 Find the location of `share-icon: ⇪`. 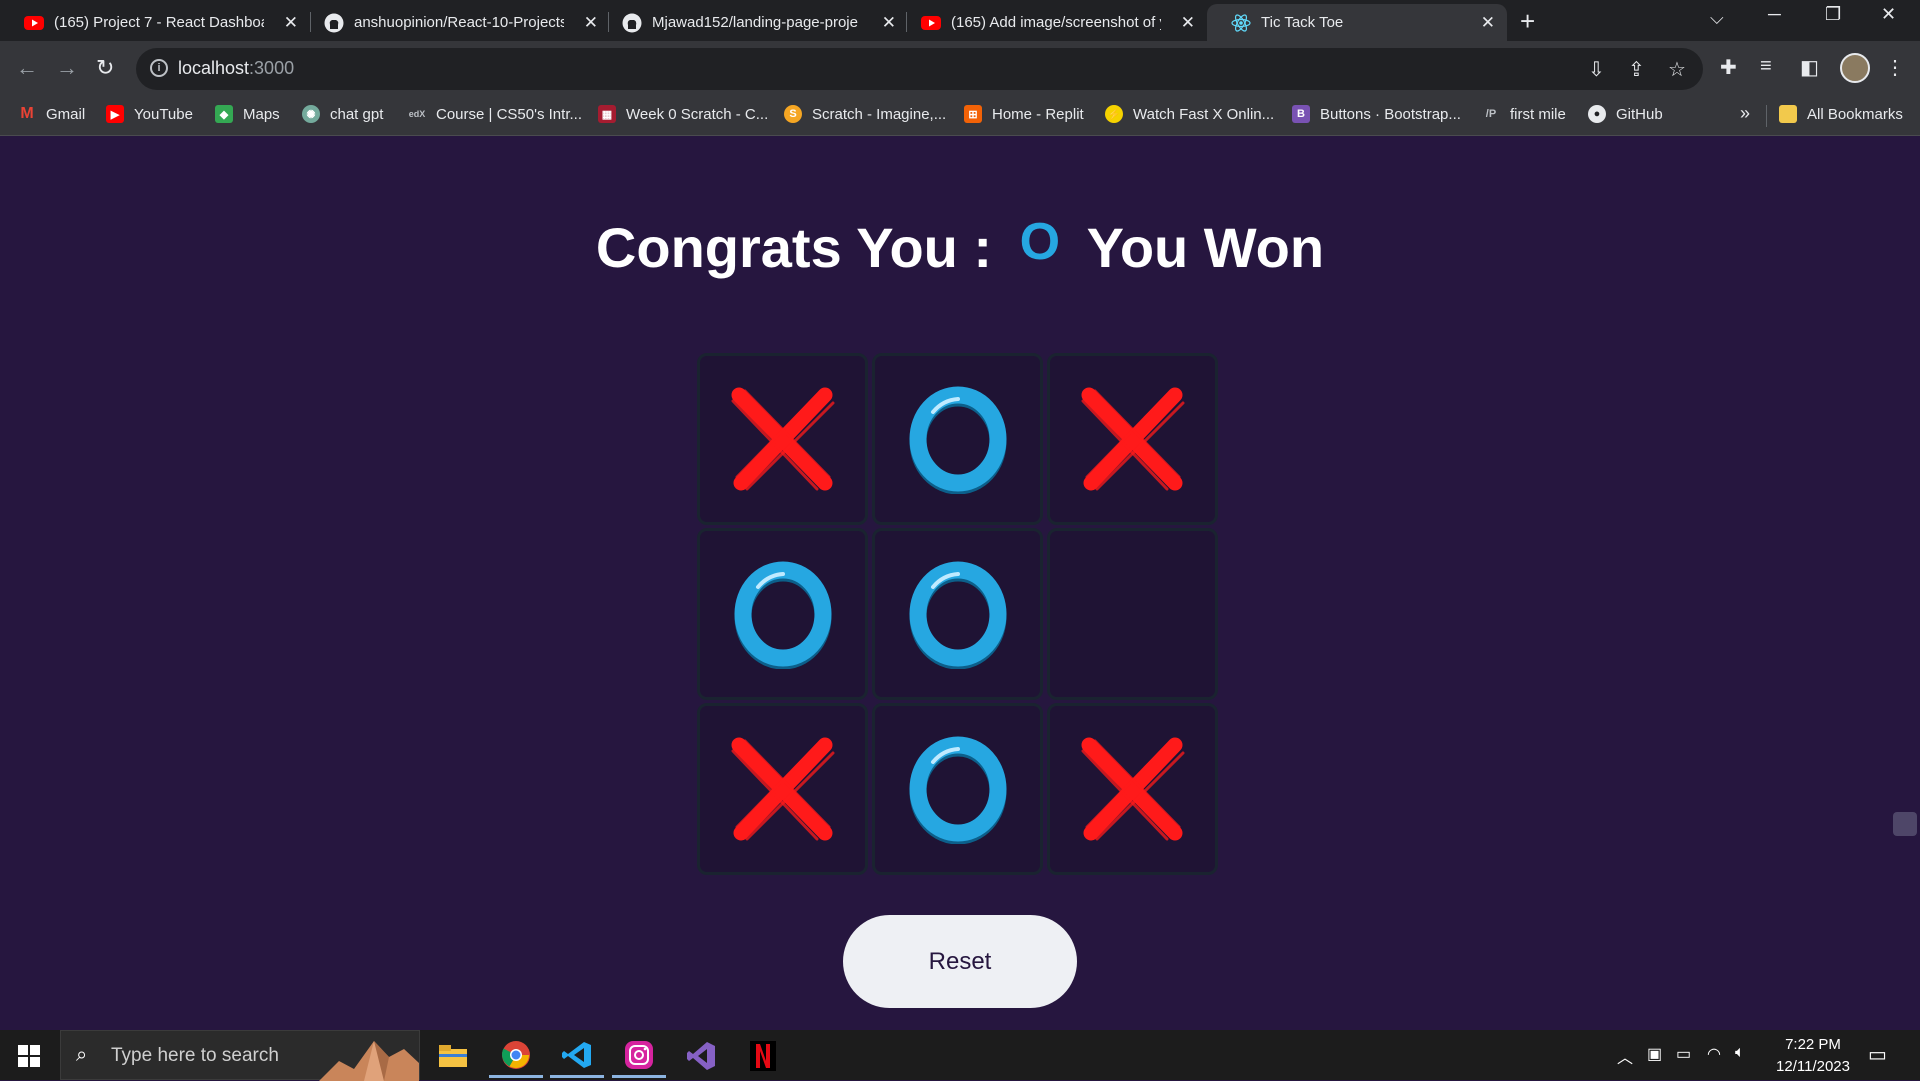

share-icon: ⇪ is located at coordinates (1636, 69).